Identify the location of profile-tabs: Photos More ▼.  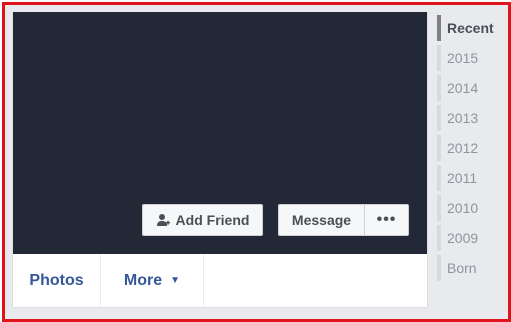
(220, 280).